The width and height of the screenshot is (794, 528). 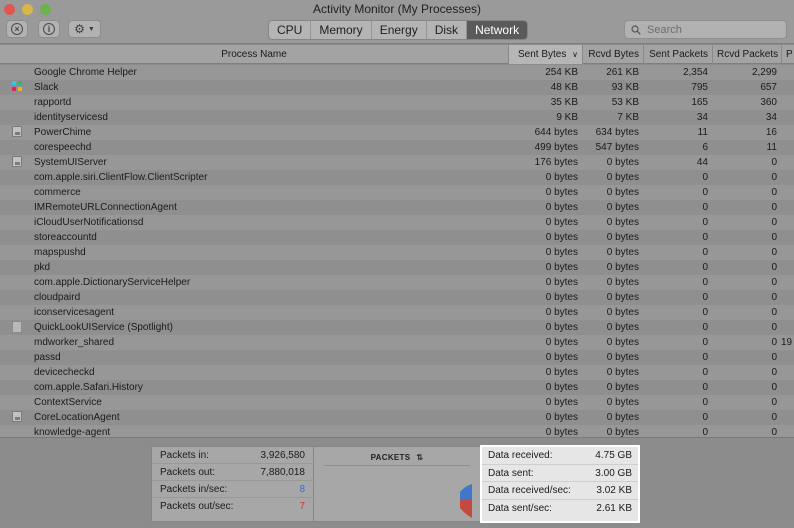 What do you see at coordinates (397, 237) in the screenshot?
I see `table-row: storeaccountd 0 bytes 0 bytes 0 0` at bounding box center [397, 237].